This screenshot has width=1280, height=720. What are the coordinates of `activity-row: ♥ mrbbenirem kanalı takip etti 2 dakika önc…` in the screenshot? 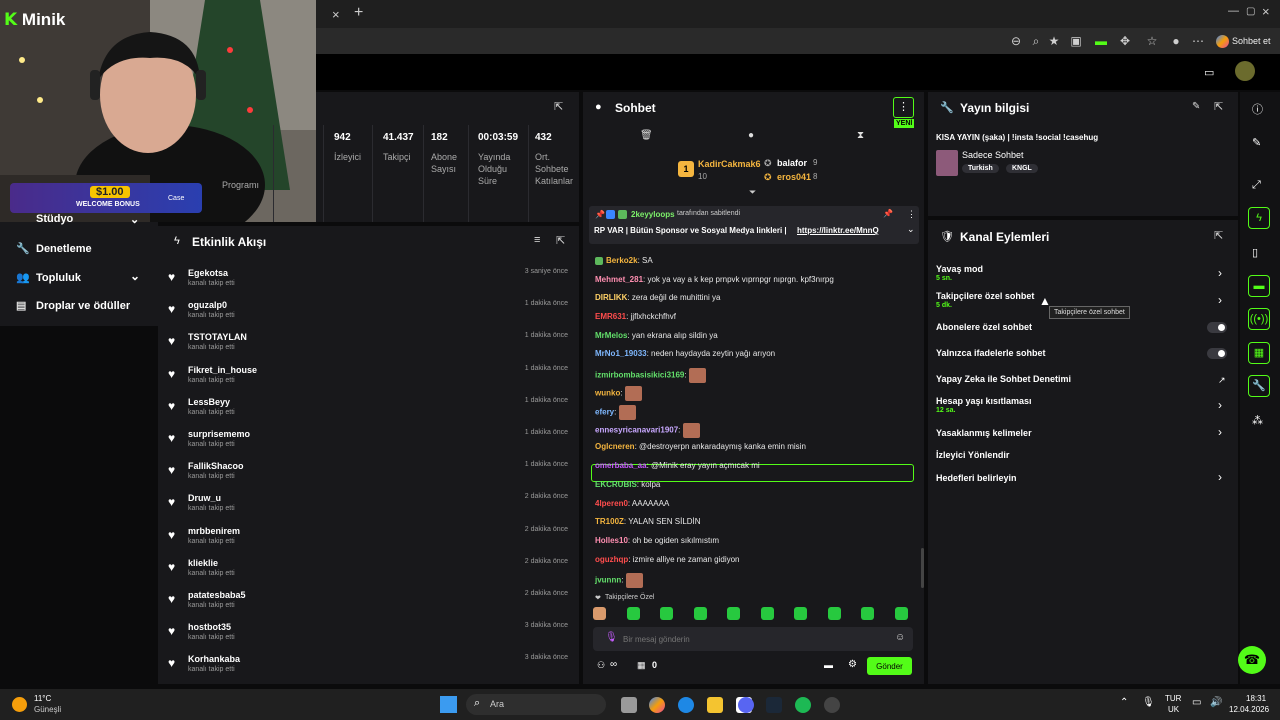 It's located at (370, 540).